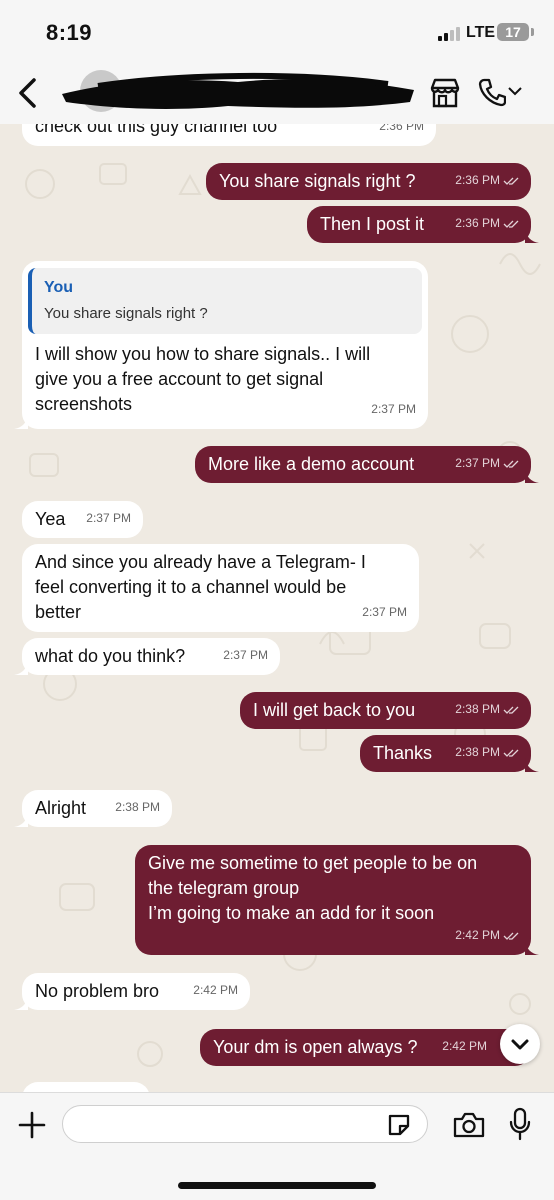 The height and width of the screenshot is (1200, 554). What do you see at coordinates (238, 90) in the screenshot?
I see `redaction-scribble` at bounding box center [238, 90].